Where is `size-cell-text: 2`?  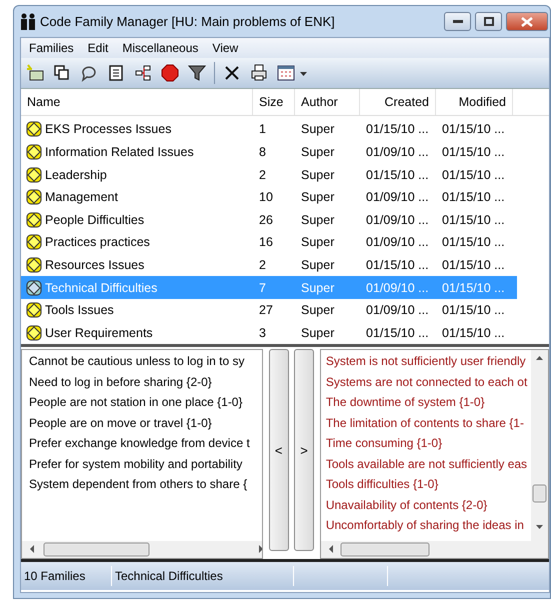 size-cell-text: 2 is located at coordinates (262, 265).